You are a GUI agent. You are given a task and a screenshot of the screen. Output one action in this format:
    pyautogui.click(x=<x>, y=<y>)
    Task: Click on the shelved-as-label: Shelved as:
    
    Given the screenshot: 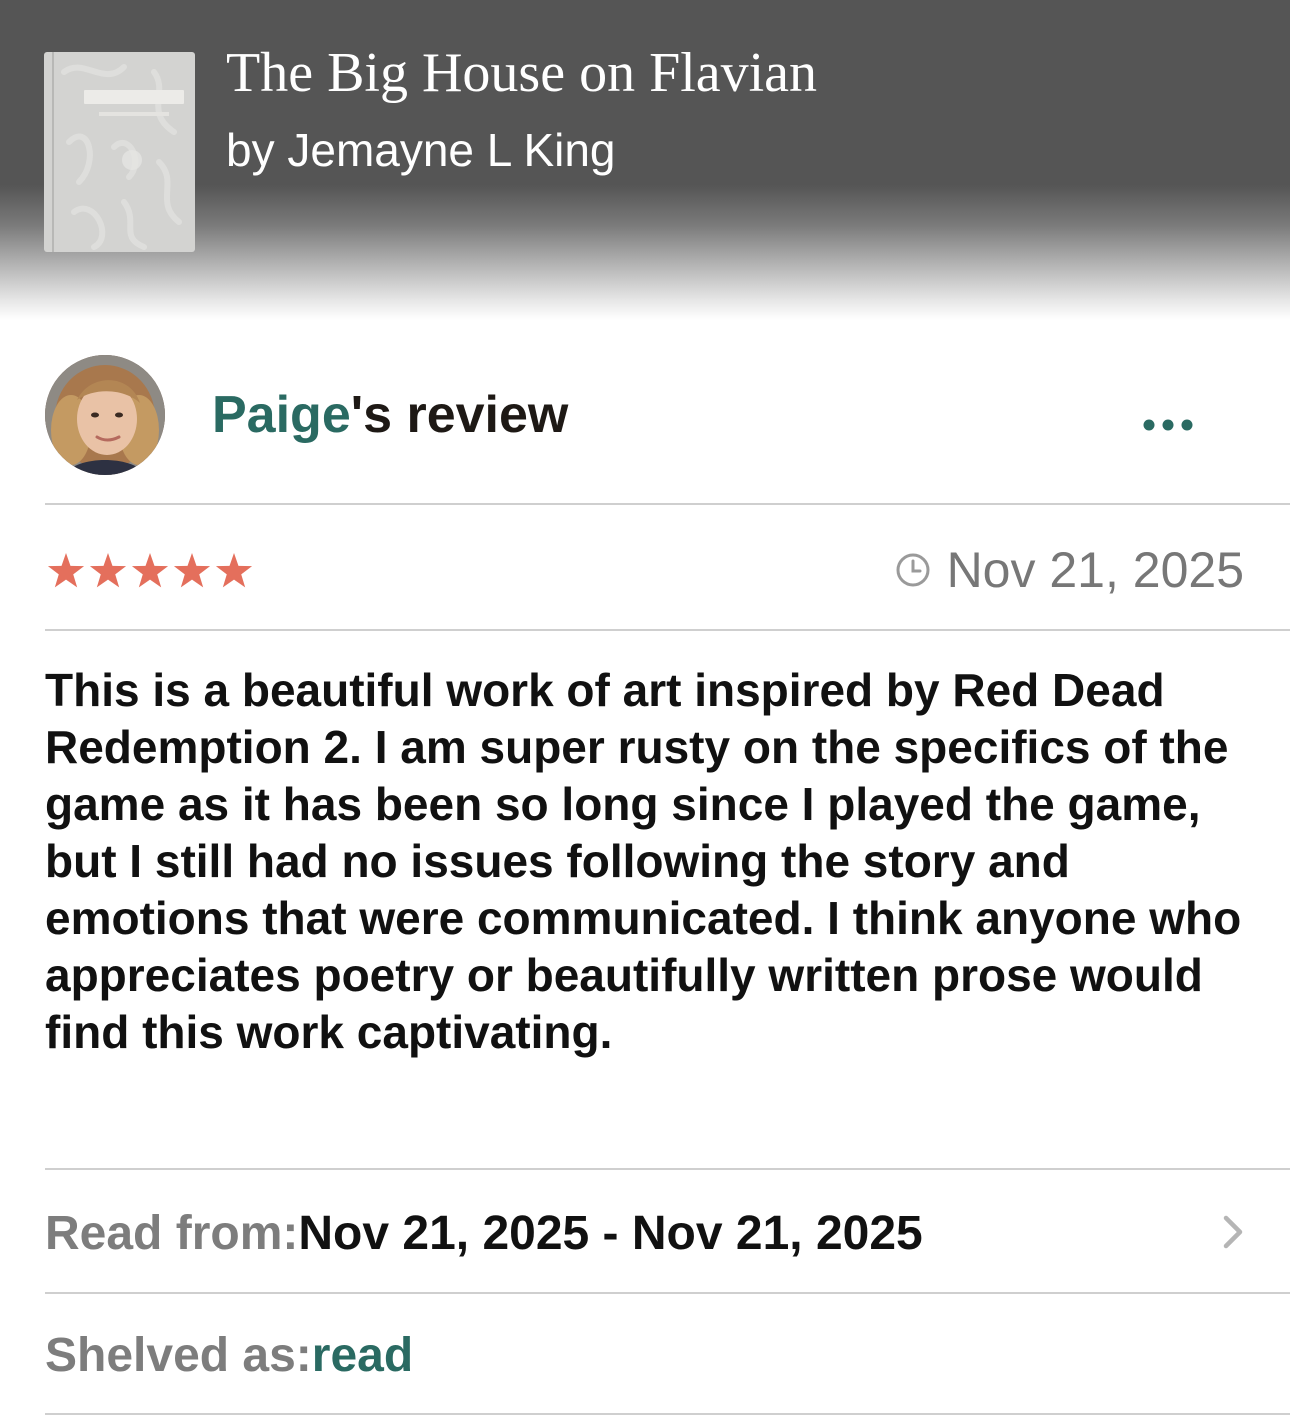 What is the action you would take?
    pyautogui.click(x=178, y=1355)
    